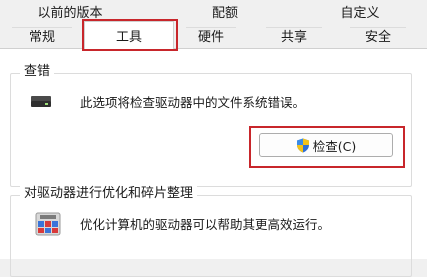  I want to click on tab-sharing: 共享, so click(294, 37).